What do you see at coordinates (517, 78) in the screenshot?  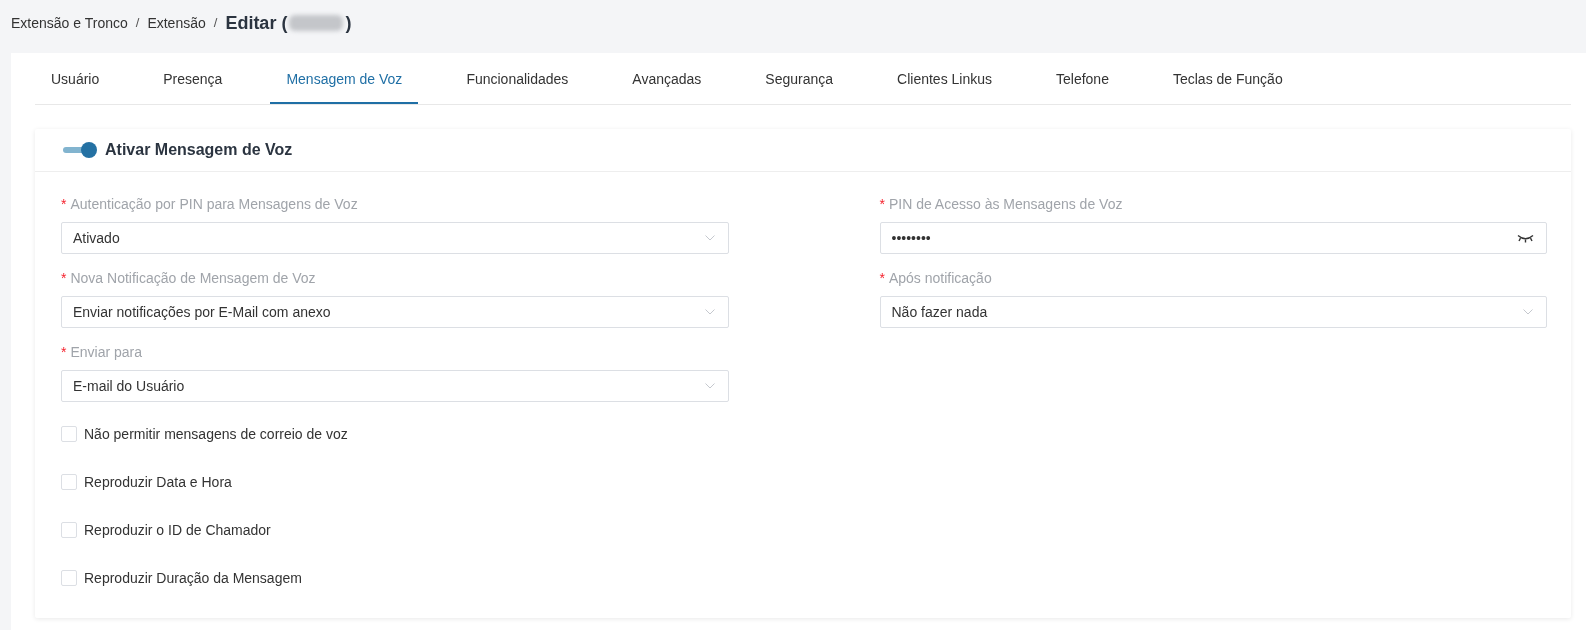 I see `tab: Funcionalidades` at bounding box center [517, 78].